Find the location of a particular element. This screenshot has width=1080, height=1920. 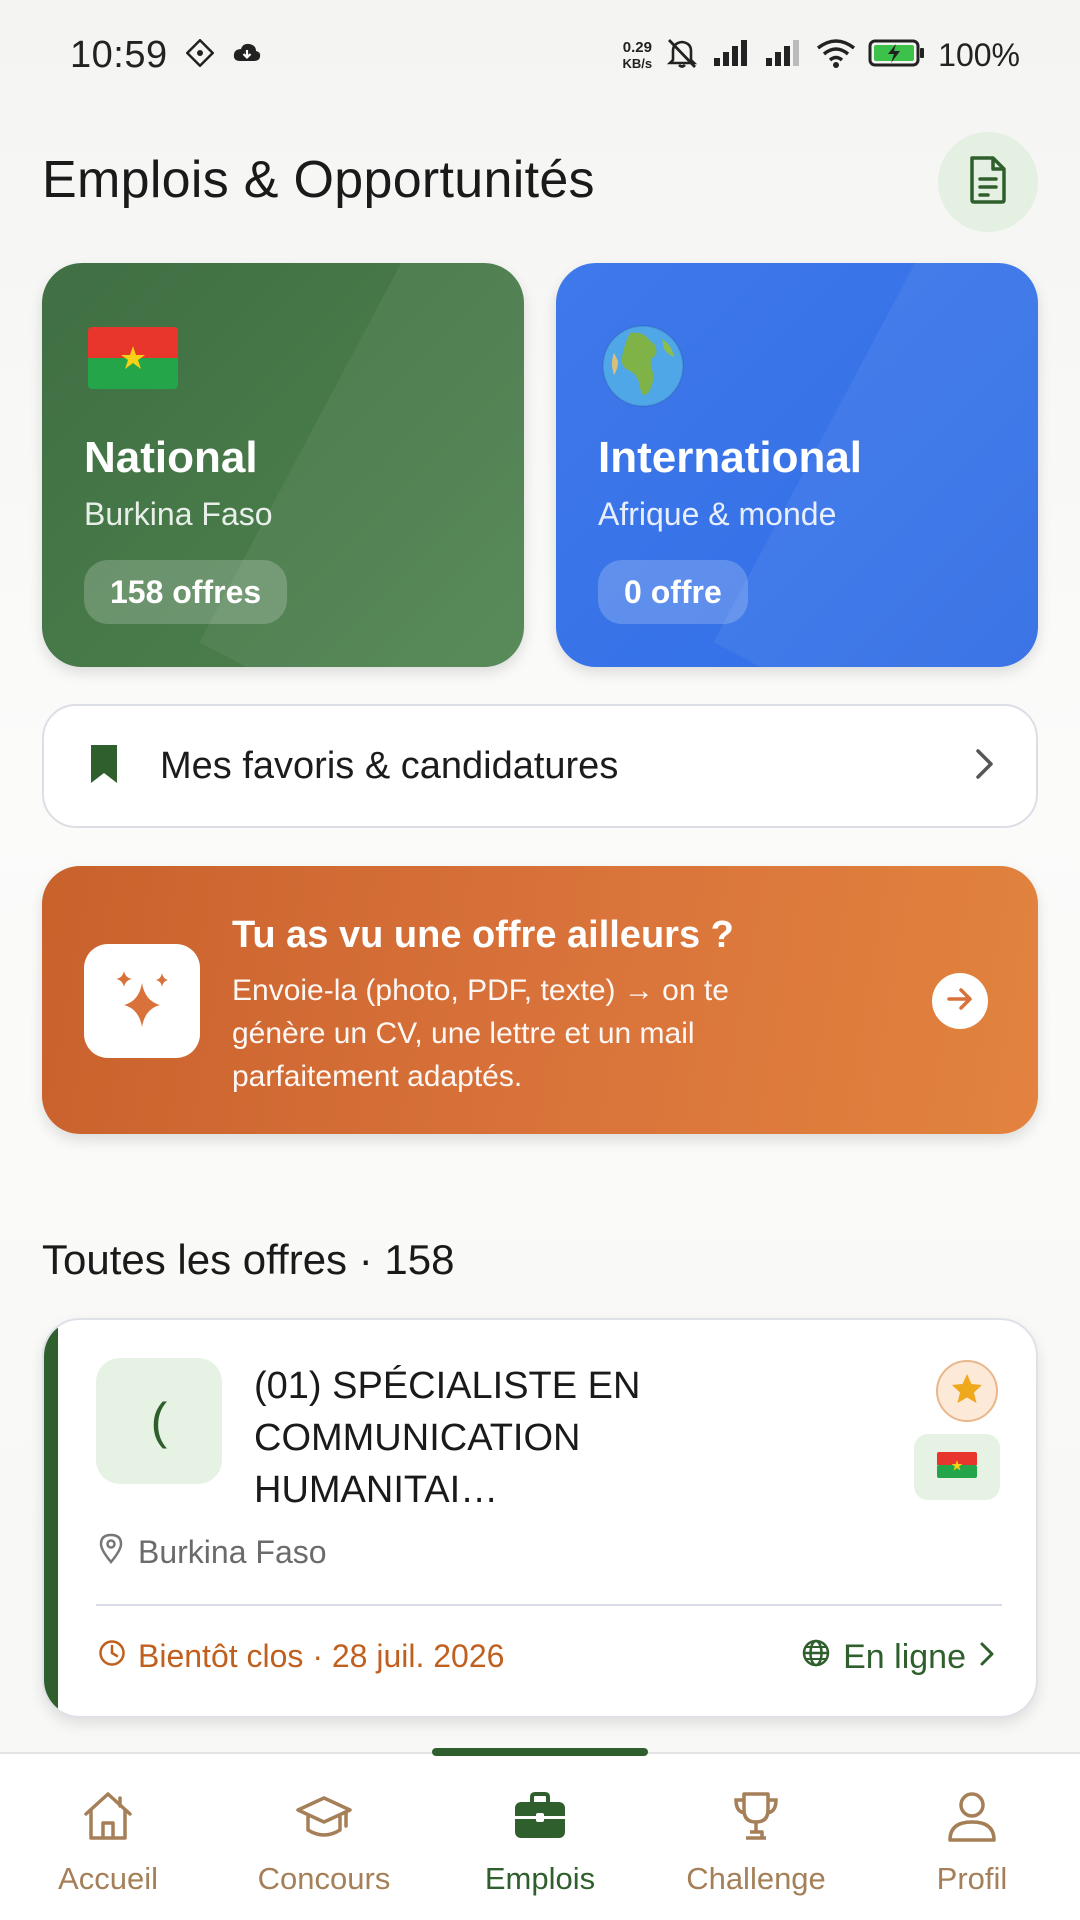

document-icon is located at coordinates (988, 182).